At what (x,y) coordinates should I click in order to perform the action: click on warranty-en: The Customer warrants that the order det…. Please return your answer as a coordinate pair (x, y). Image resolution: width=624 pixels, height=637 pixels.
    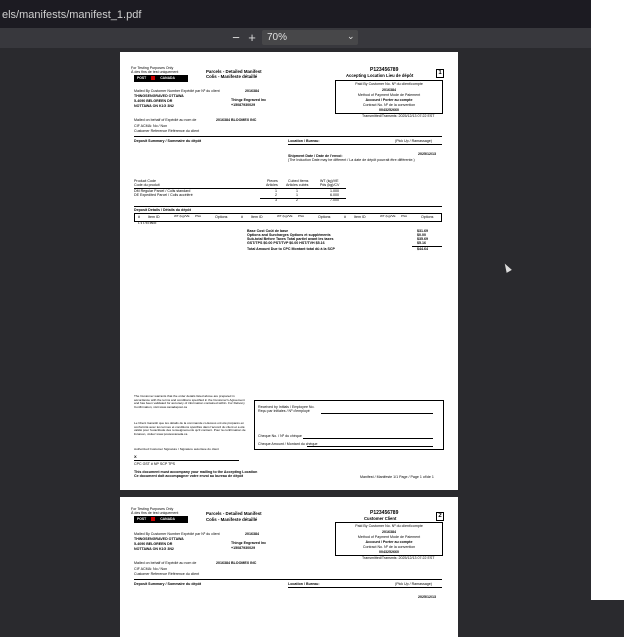
    Looking at the image, I should click on (189, 402).